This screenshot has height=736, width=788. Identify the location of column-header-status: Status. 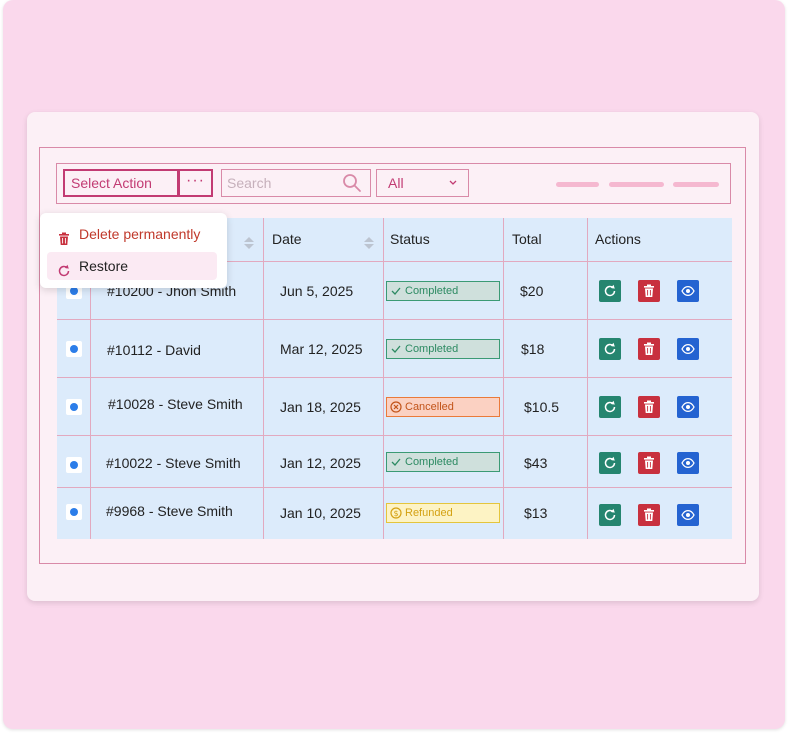
(410, 239).